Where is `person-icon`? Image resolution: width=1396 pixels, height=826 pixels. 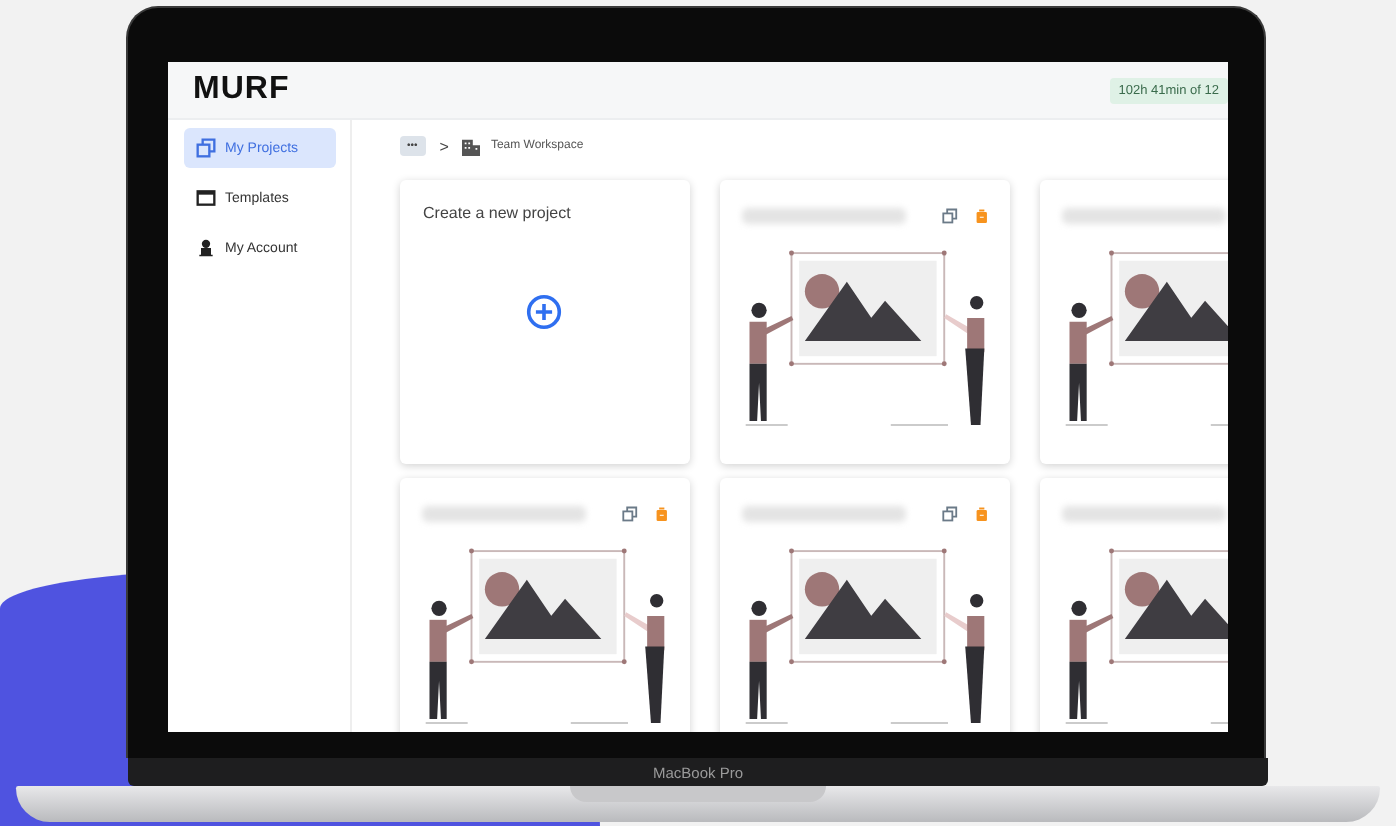
person-icon is located at coordinates (205, 248).